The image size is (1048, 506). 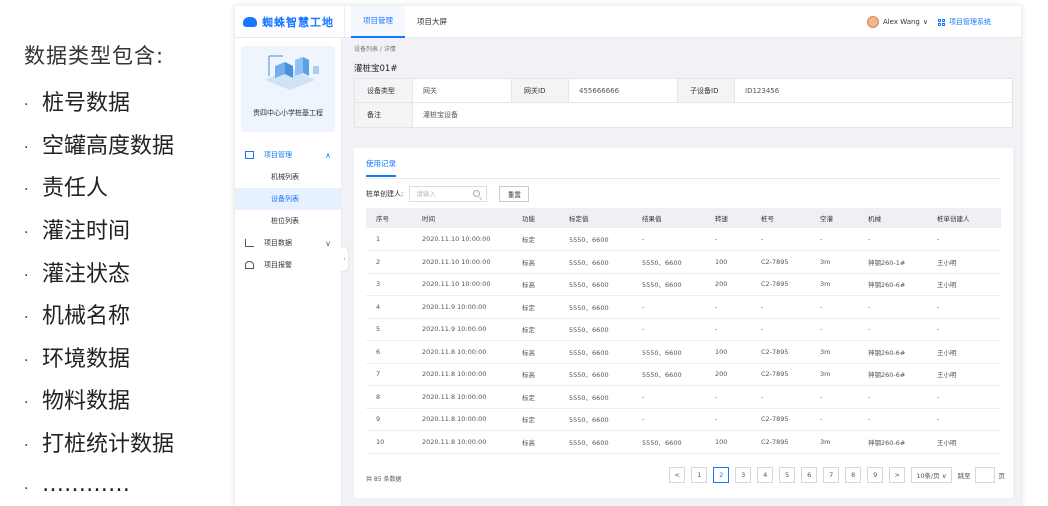 What do you see at coordinates (298, 22) in the screenshot?
I see `brand-name: 蜘蛛智慧工地` at bounding box center [298, 22].